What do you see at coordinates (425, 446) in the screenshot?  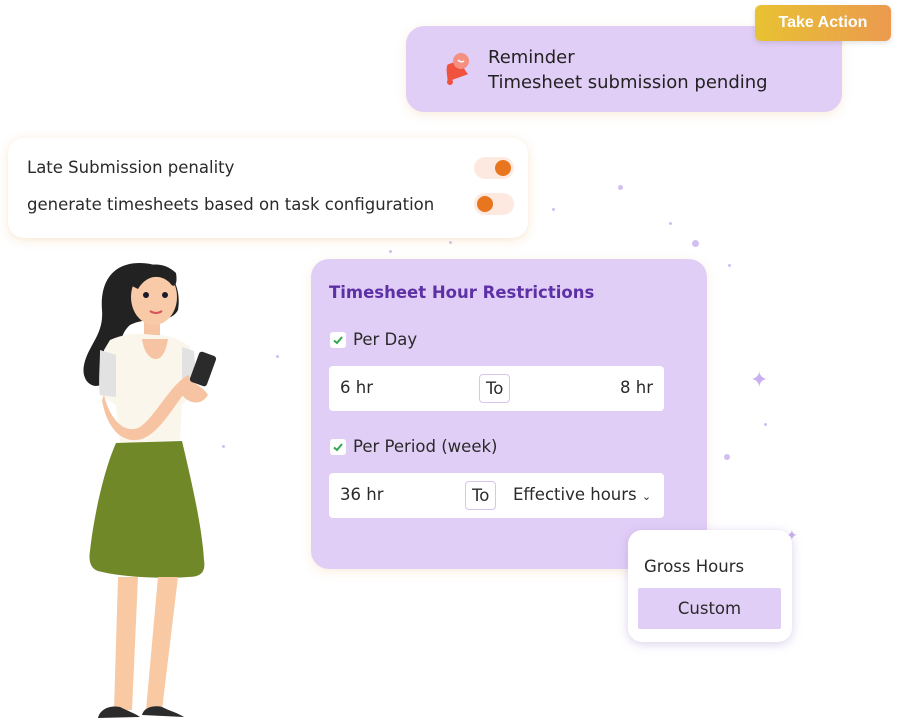 I see `per-period-label: Per Period (week)` at bounding box center [425, 446].